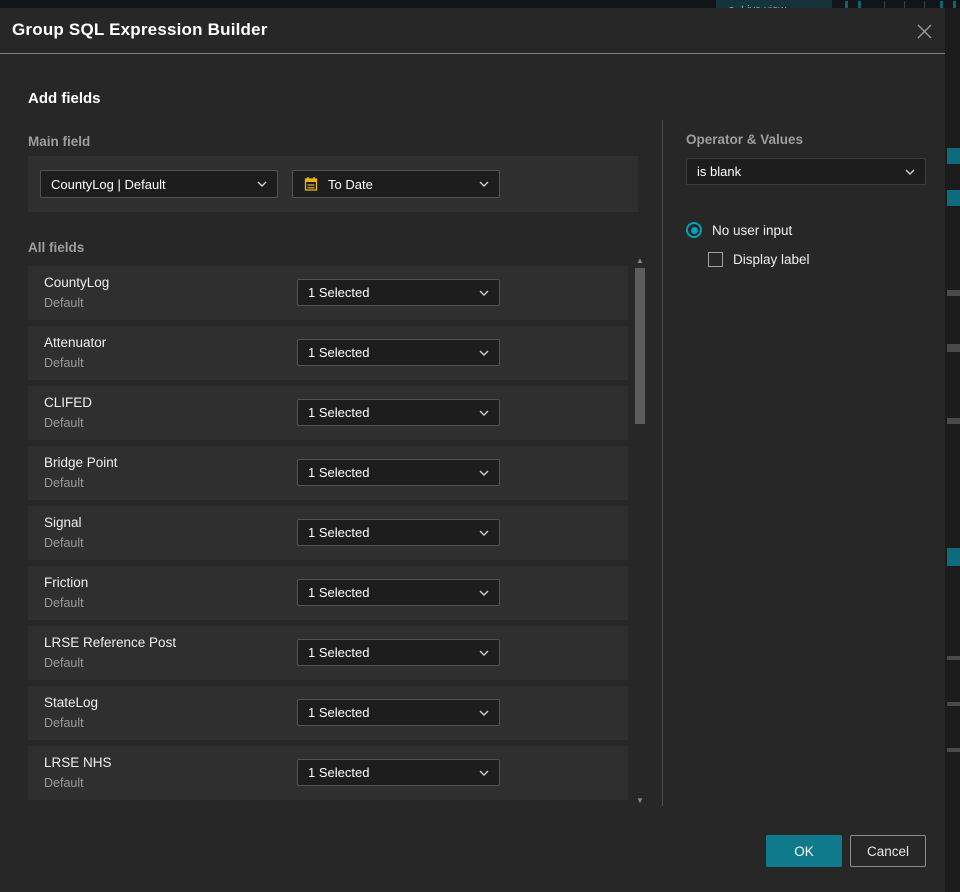 This screenshot has width=960, height=892. I want to click on operator-dropdown: is blank, so click(806, 171).